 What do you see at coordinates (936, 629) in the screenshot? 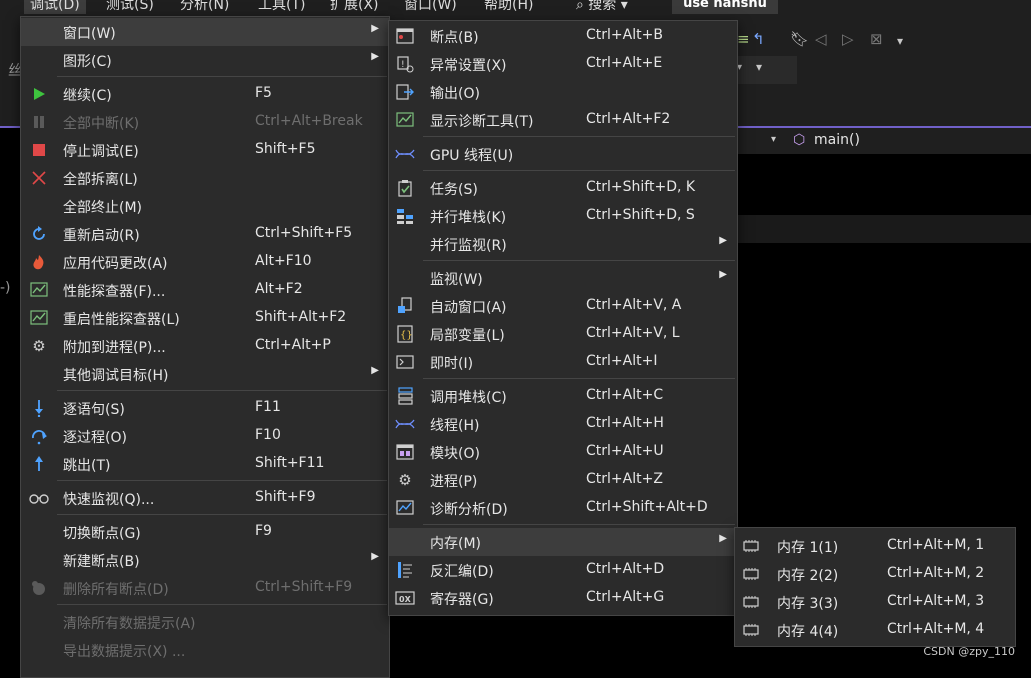
I see `menu-item-shortcut: Ctrl+Alt+M, 4` at bounding box center [936, 629].